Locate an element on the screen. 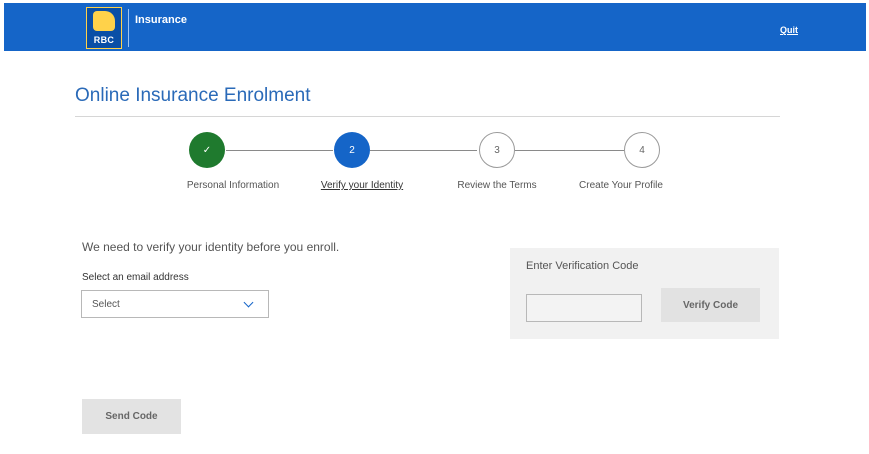 The image size is (869, 454). quit-link: Quit is located at coordinates (789, 30).